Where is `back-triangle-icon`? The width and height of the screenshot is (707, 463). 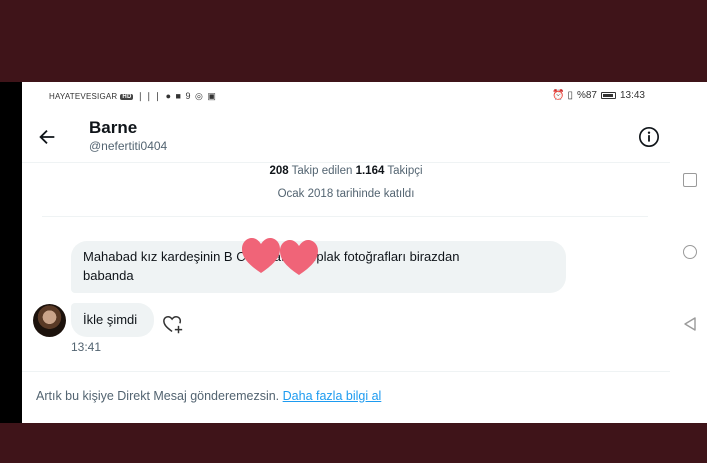
back-triangle-icon is located at coordinates (690, 324).